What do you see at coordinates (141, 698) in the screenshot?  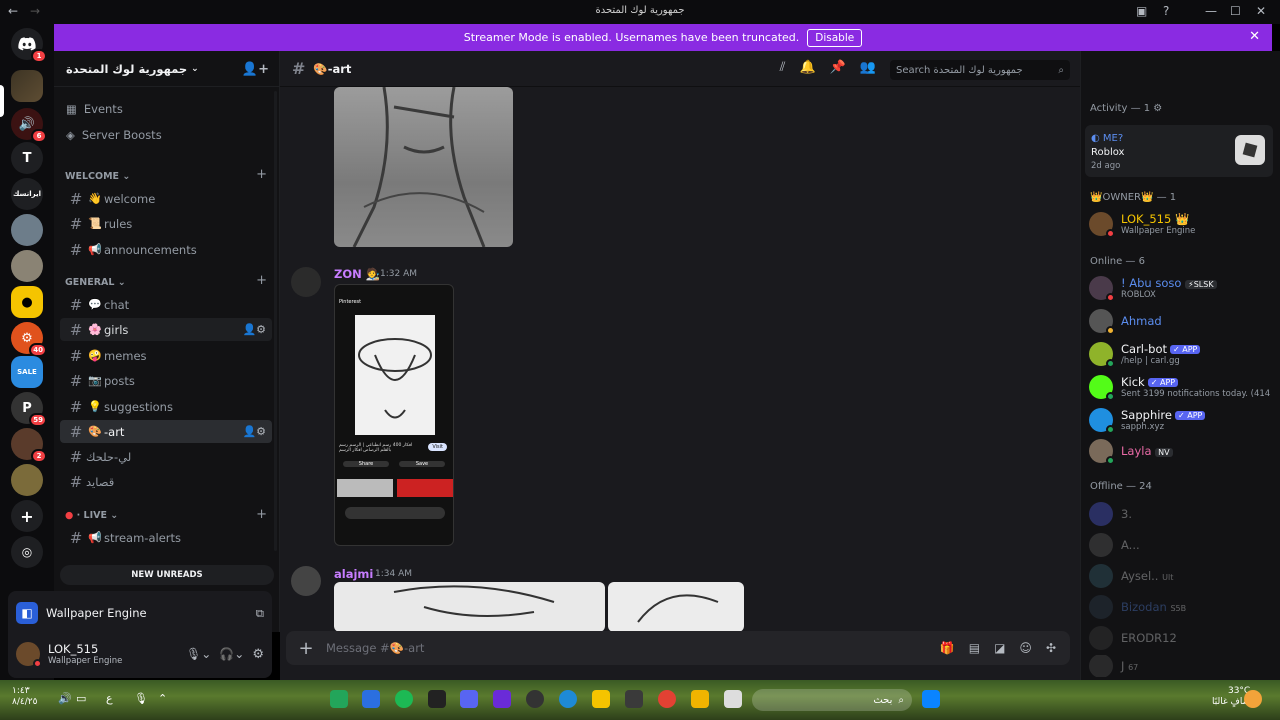 I see `mic-tray-icon: 🎙` at bounding box center [141, 698].